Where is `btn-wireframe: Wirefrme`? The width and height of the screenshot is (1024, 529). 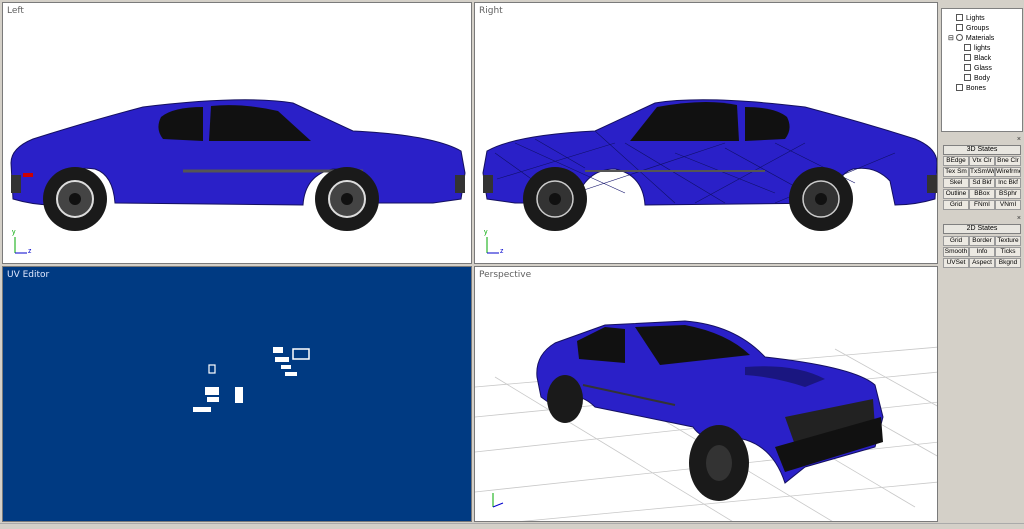 btn-wireframe: Wirefrme is located at coordinates (1008, 172).